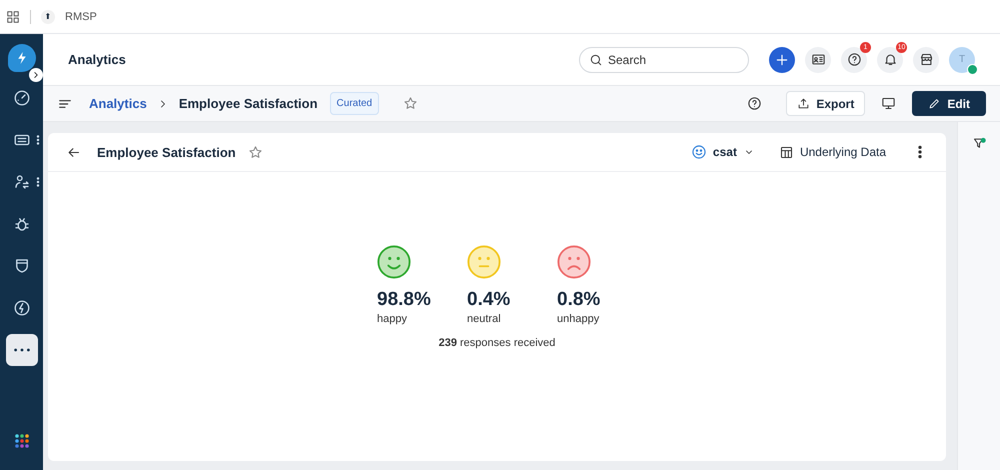  I want to click on bug-icon, so click(21, 224).